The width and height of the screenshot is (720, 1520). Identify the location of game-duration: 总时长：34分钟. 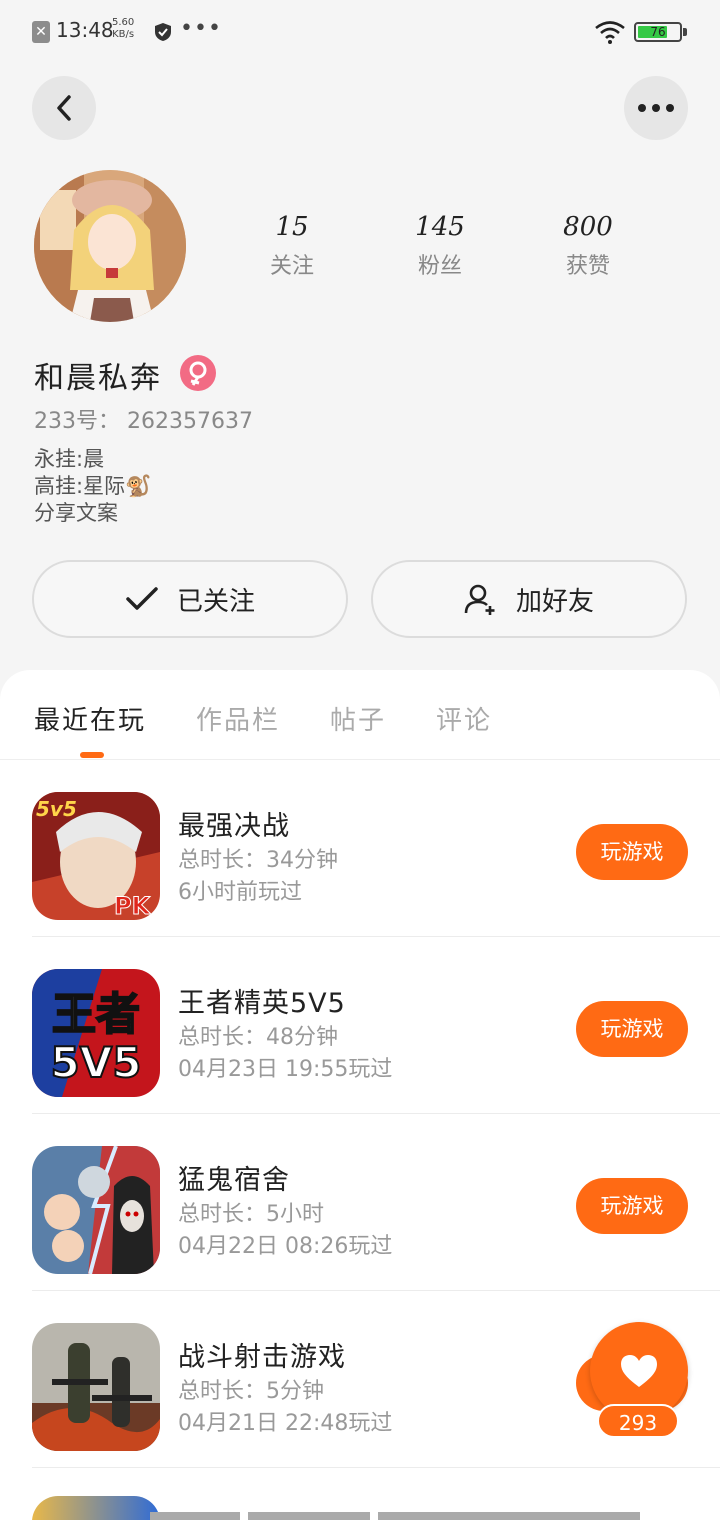
(258, 860).